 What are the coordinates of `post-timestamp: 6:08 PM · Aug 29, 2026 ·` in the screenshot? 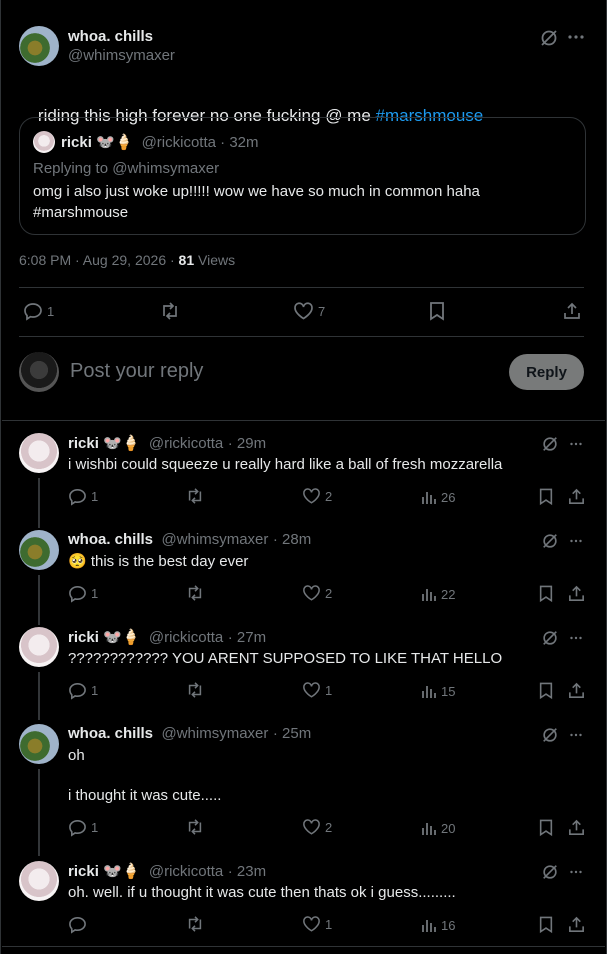 It's located at (99, 260).